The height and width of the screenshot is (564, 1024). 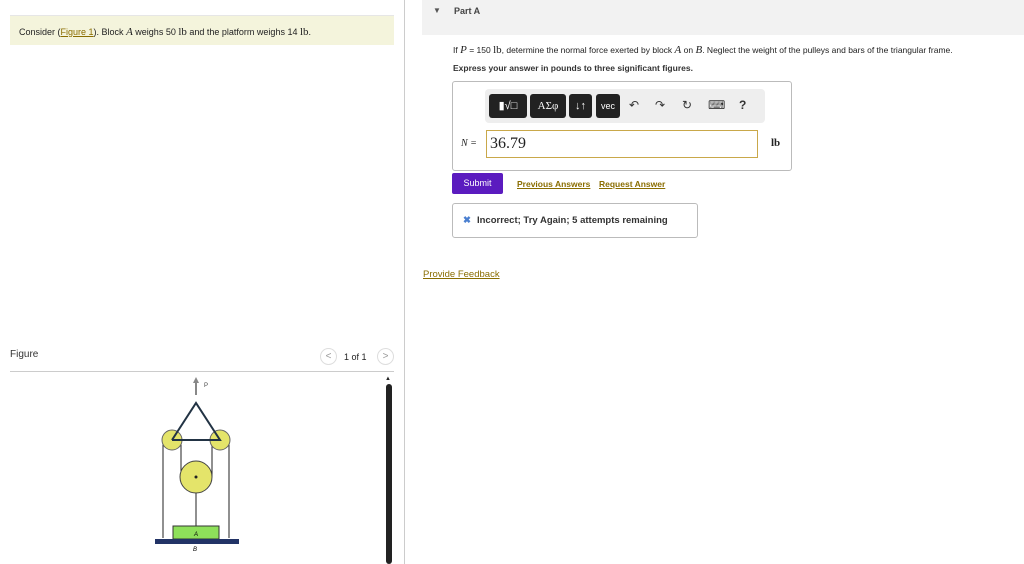 What do you see at coordinates (776, 143) in the screenshot?
I see `answer-unit: lb` at bounding box center [776, 143].